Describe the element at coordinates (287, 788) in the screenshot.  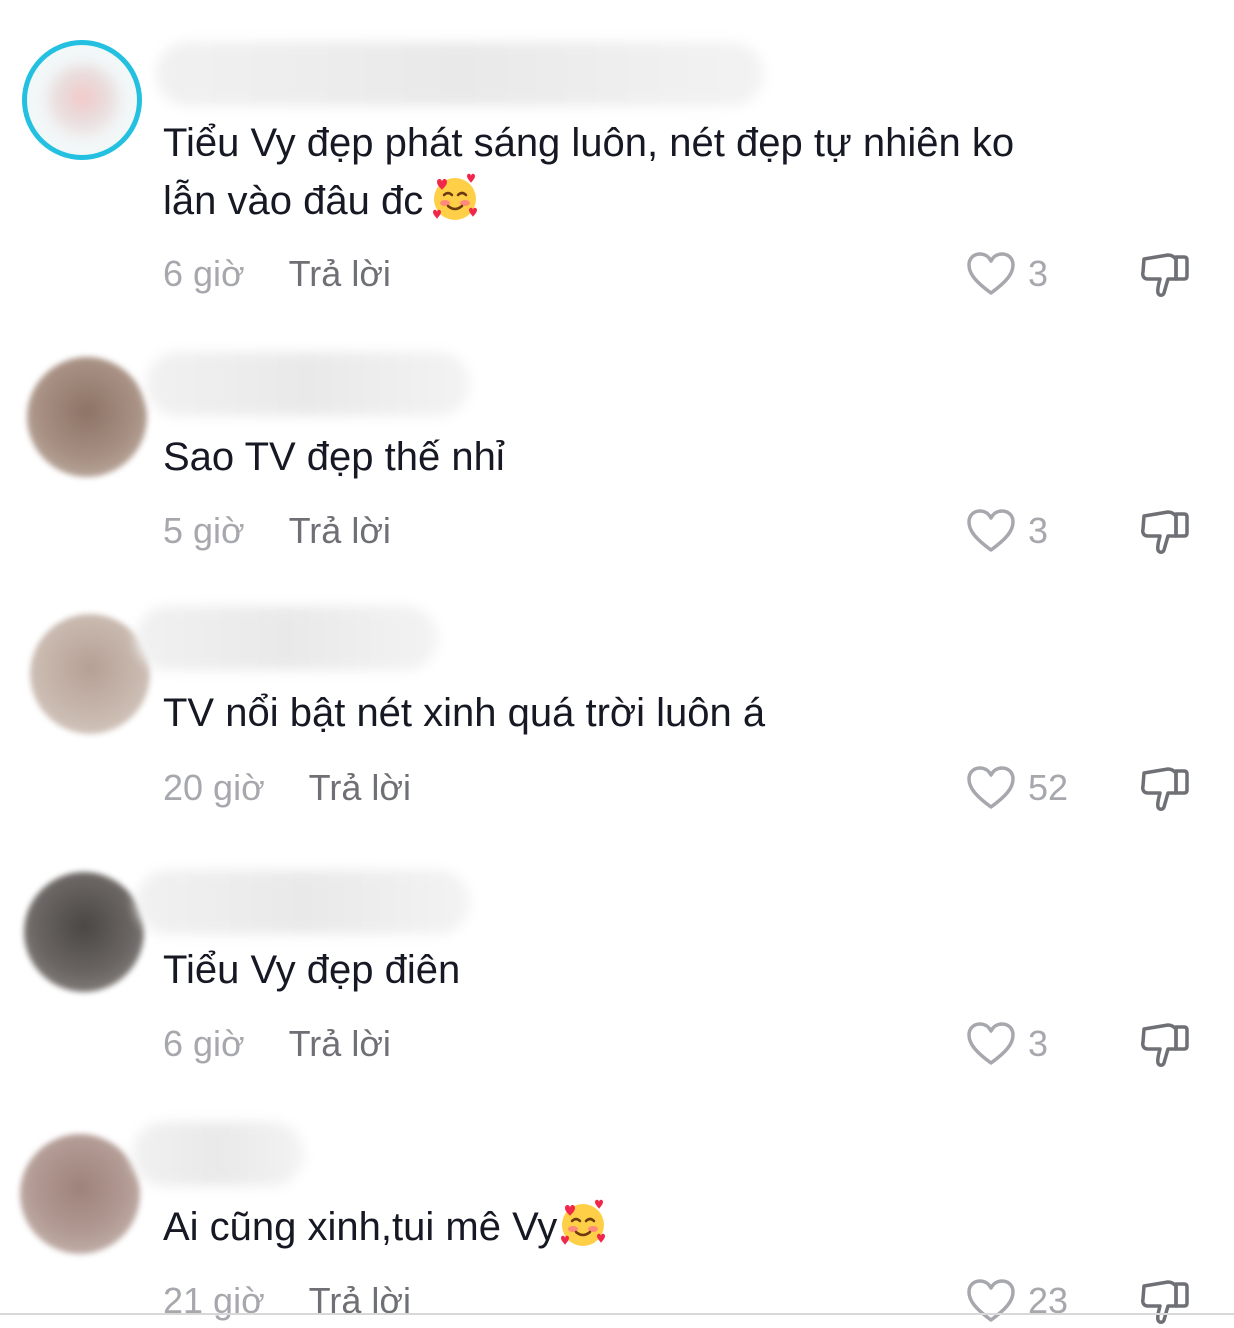
I see `comment-meta: 20 giờ Trả lời` at that location.